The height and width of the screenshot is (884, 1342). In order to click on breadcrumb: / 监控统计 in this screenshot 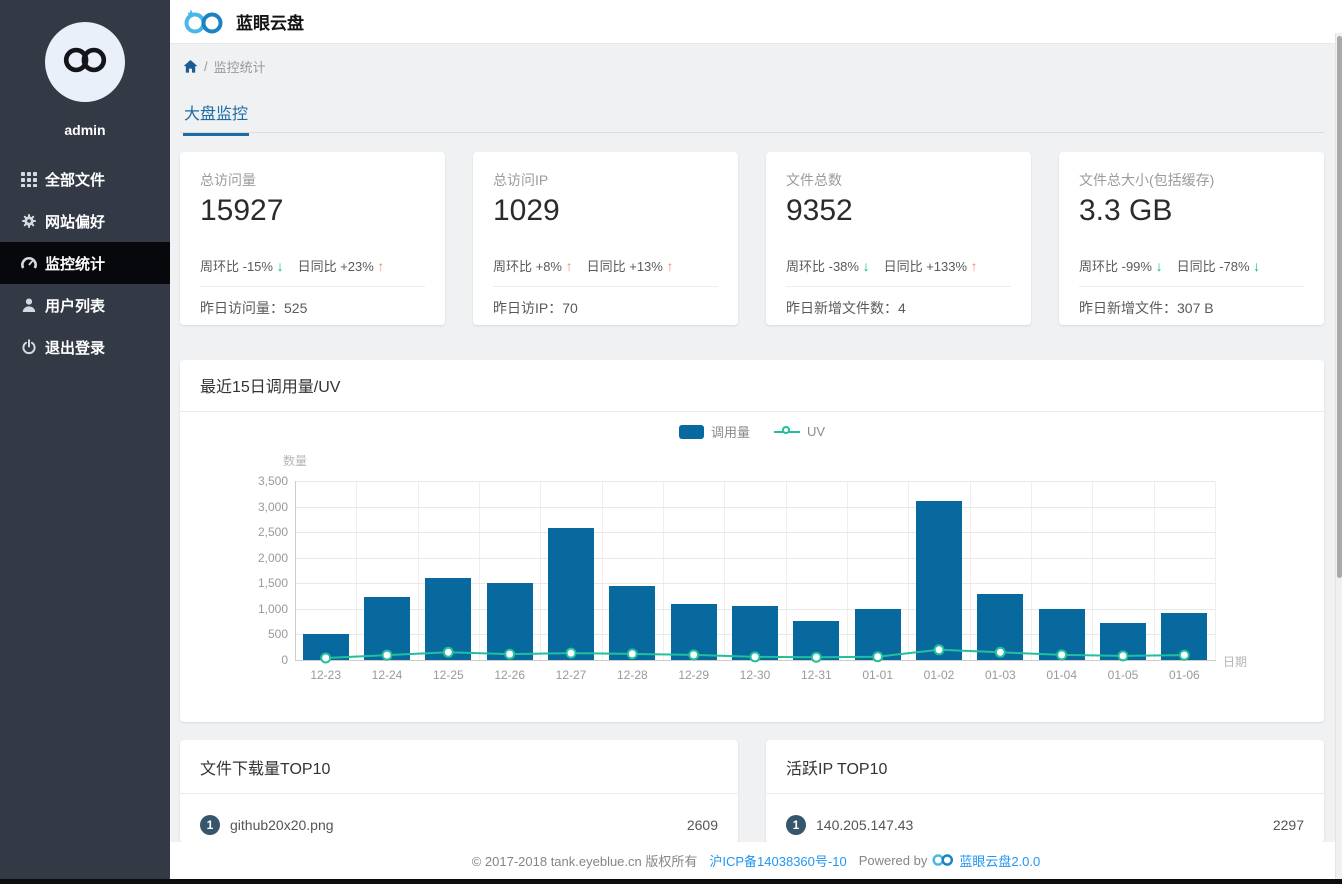, I will do `click(224, 66)`.